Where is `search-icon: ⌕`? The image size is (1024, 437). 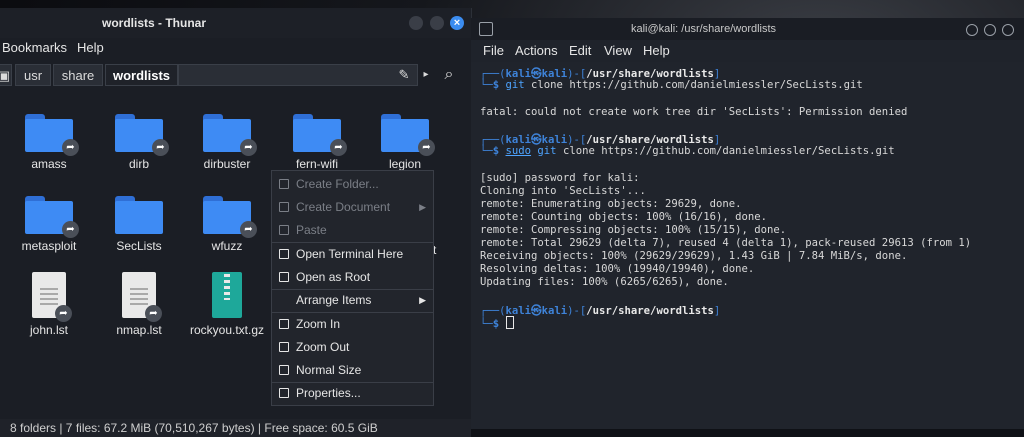 search-icon: ⌕ is located at coordinates (449, 75).